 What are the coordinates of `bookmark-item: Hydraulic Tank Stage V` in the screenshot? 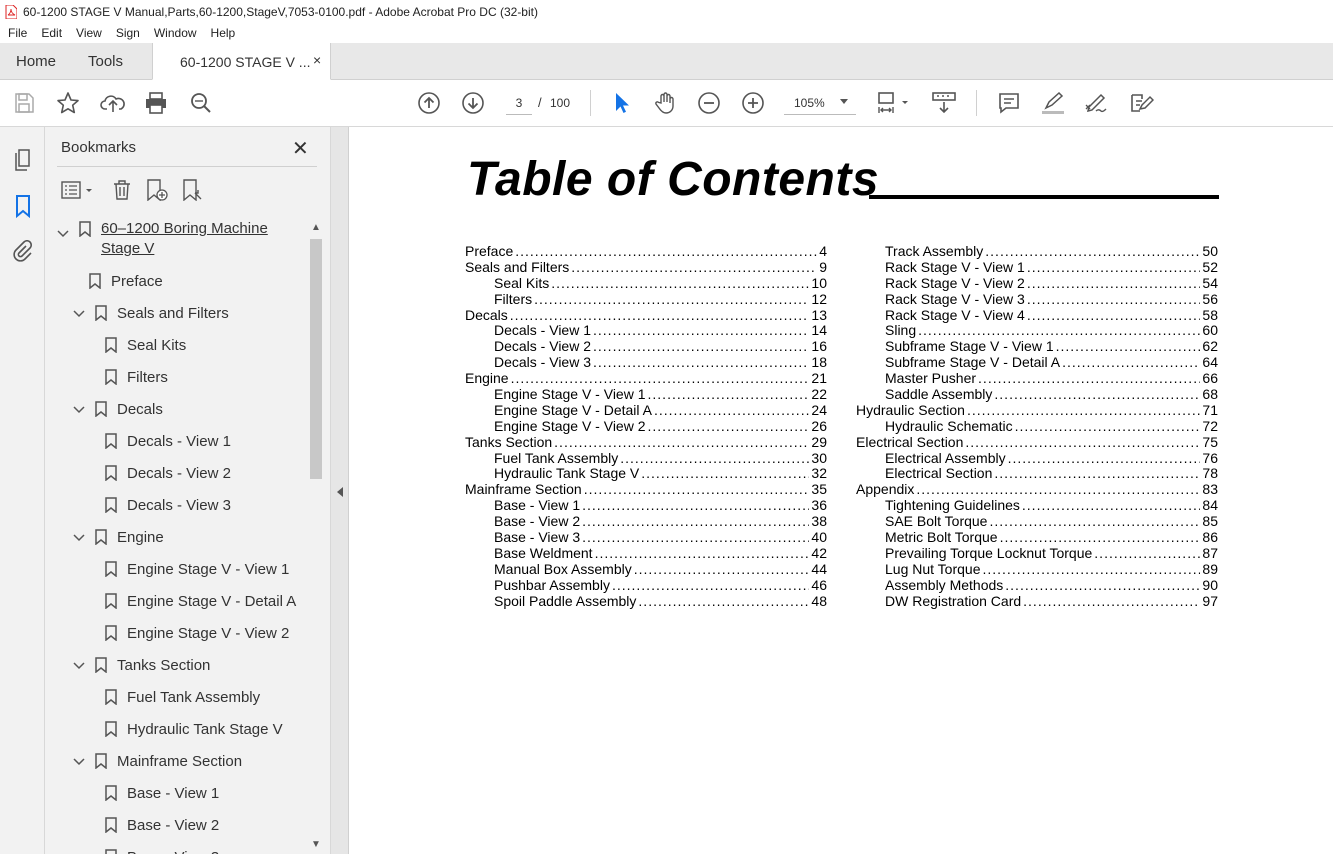 It's located at (194, 729).